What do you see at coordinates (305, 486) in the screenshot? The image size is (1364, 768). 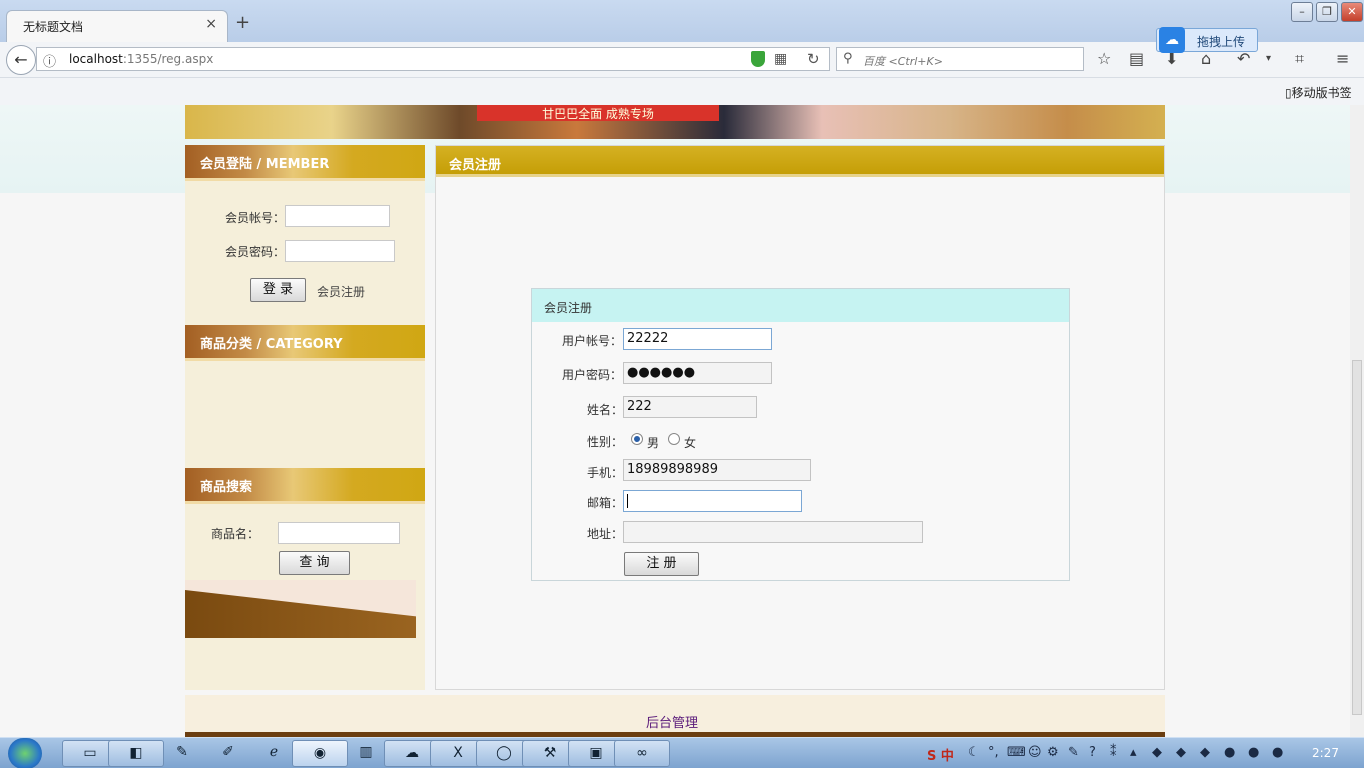 I see `search-section-header: 商品搜索` at bounding box center [305, 486].